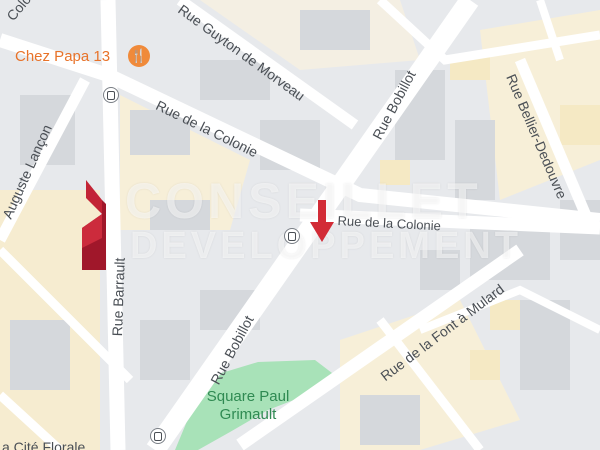 The height and width of the screenshot is (450, 600). Describe the element at coordinates (94, 224) in the screenshot. I see `location-marker-icon` at that location.